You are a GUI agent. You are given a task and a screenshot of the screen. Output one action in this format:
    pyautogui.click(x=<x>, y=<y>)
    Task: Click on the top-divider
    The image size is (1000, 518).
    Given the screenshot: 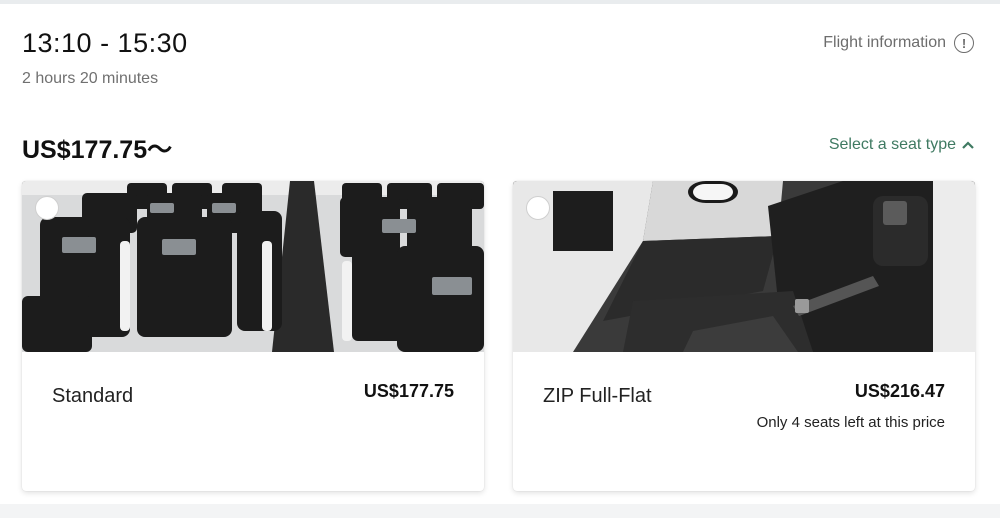 What is the action you would take?
    pyautogui.click(x=500, y=2)
    